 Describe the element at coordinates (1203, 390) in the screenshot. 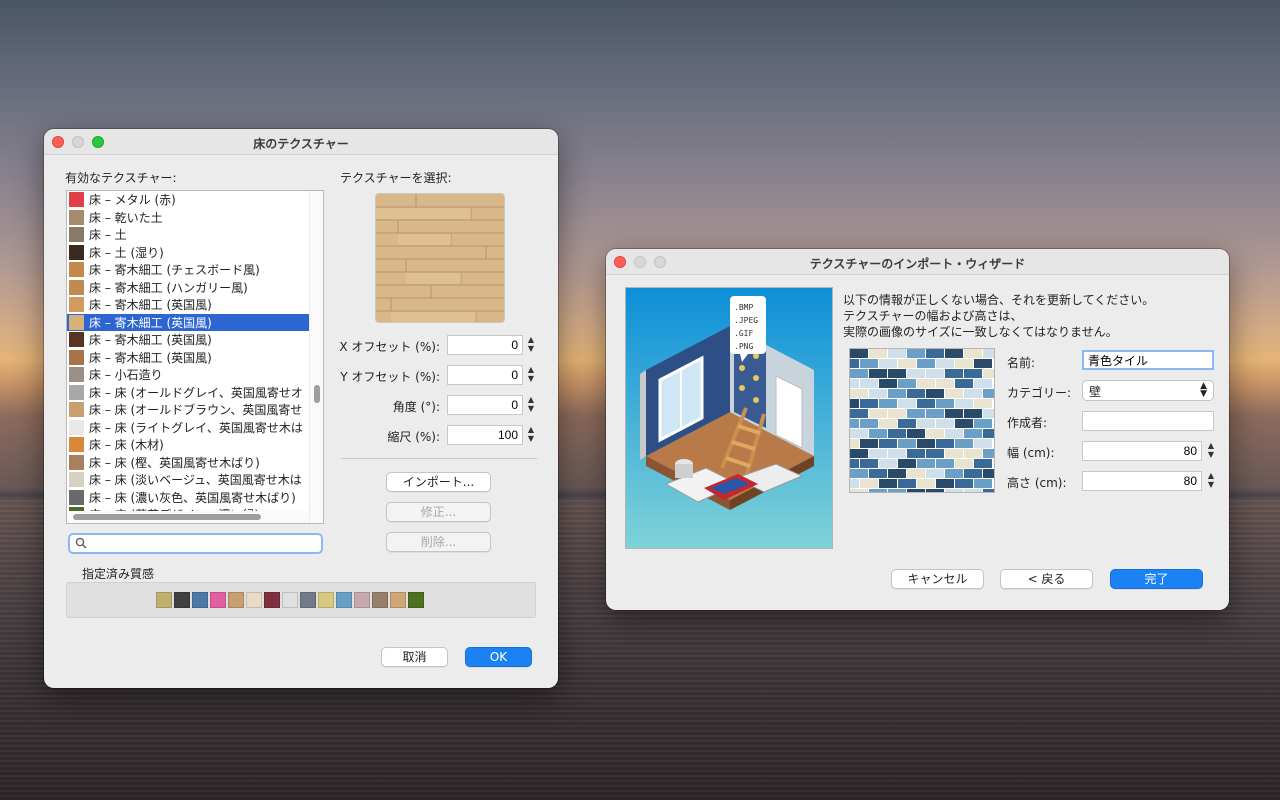

I see `chevron-updown-icon: ▲ ▼` at that location.